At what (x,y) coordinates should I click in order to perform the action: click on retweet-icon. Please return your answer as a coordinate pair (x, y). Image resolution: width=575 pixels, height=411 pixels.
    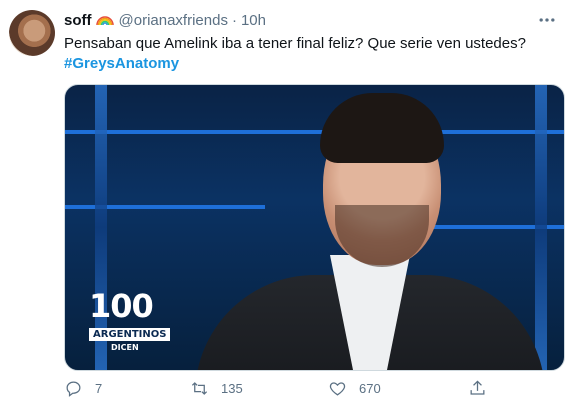
    Looking at the image, I should click on (199, 388).